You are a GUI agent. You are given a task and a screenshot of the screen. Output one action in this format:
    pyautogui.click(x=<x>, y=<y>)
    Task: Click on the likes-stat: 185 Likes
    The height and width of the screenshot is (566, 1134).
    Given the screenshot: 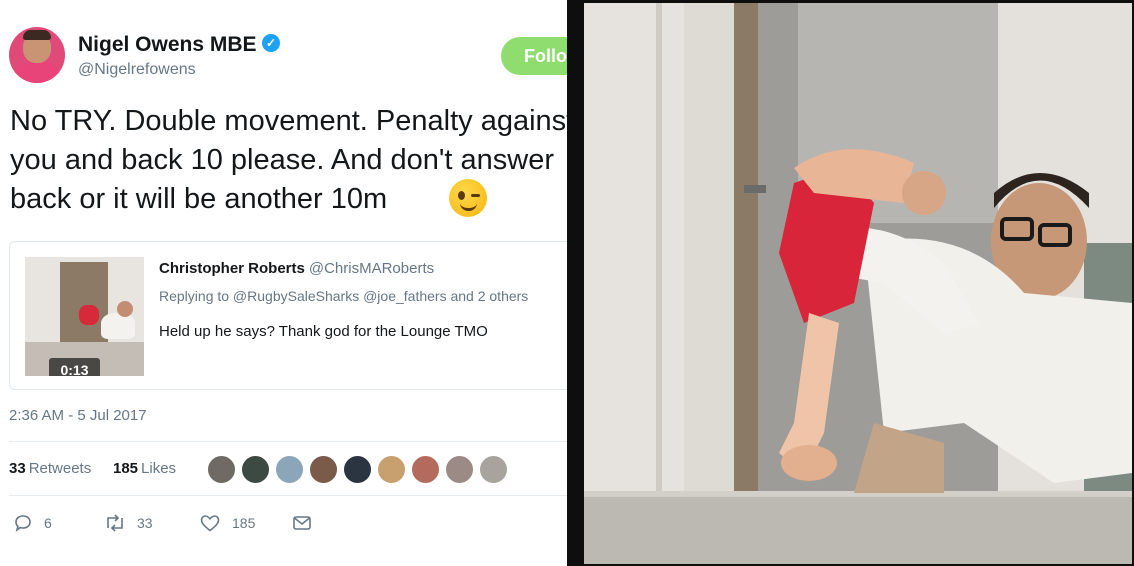 What is the action you would take?
    pyautogui.click(x=144, y=468)
    